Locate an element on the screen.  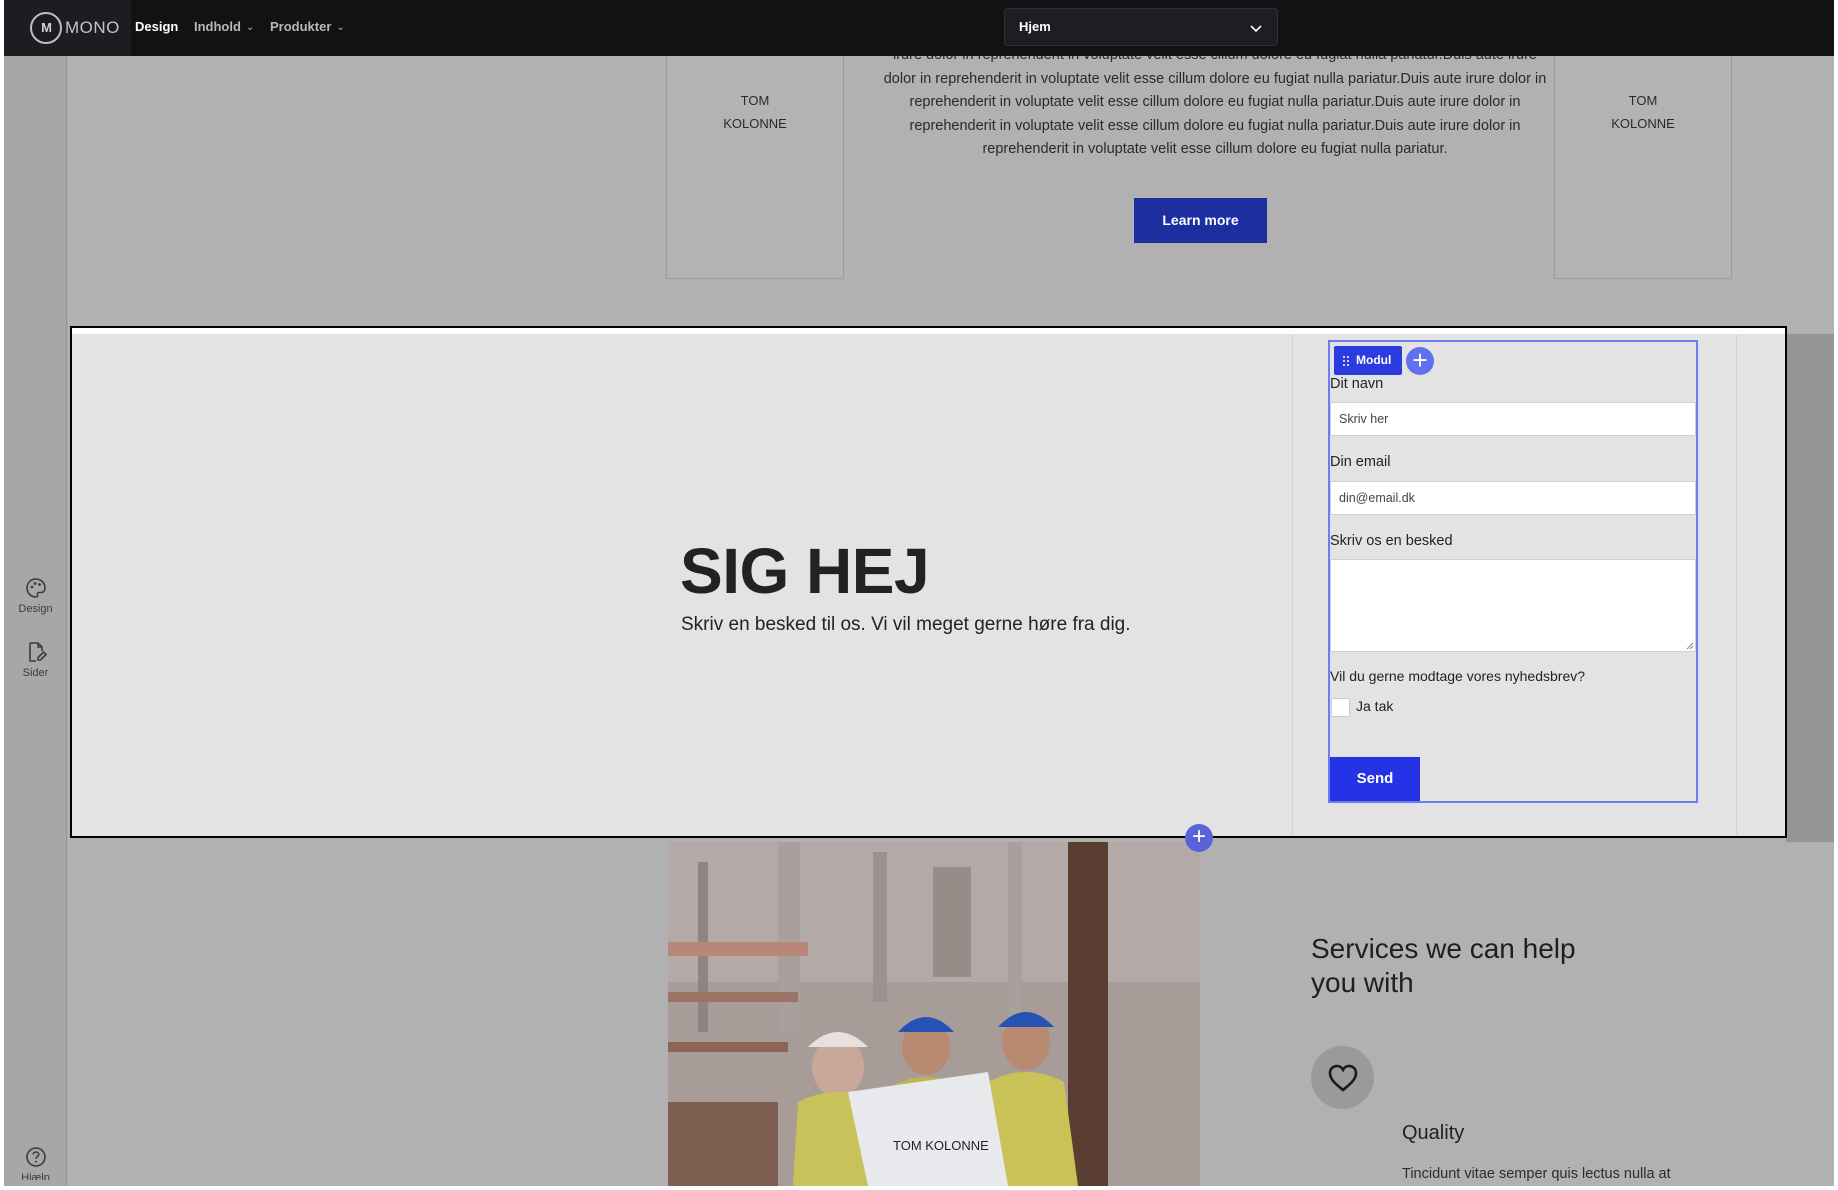
learn-more-button: Learn more is located at coordinates (1200, 220).